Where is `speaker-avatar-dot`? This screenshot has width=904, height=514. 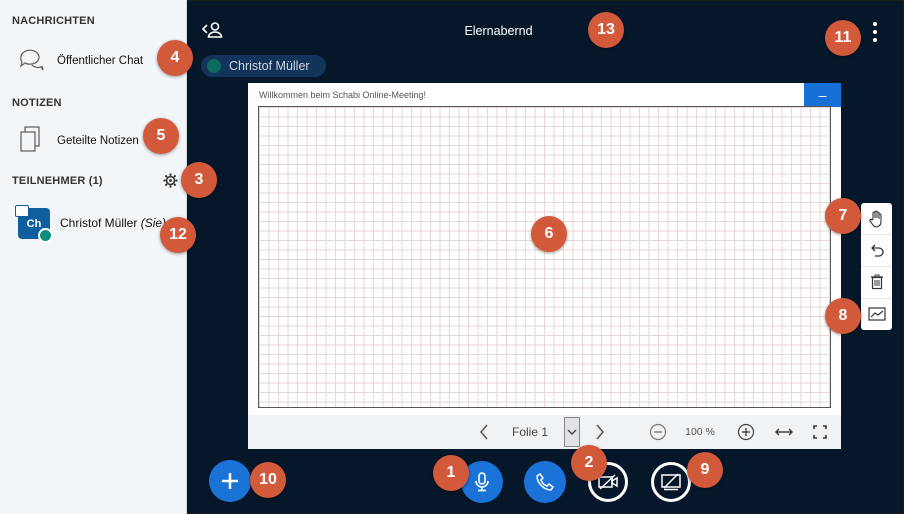
speaker-avatar-dot is located at coordinates (214, 66).